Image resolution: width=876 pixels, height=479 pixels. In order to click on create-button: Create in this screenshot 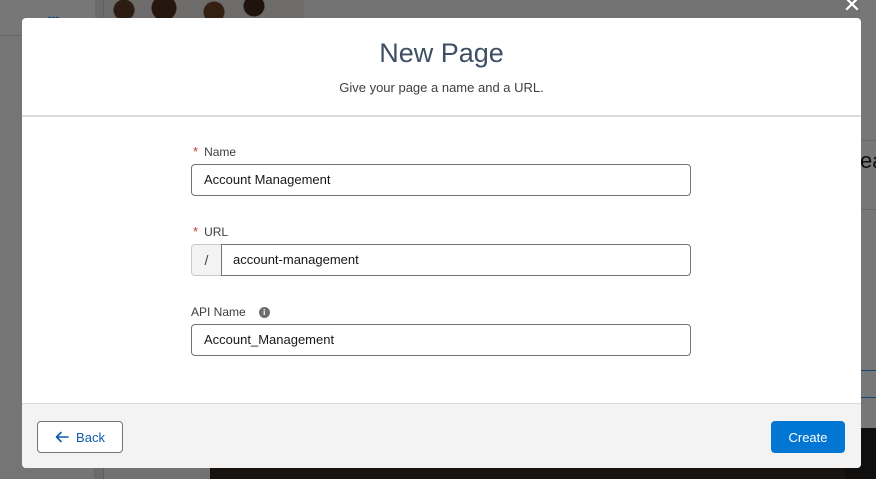, I will do `click(808, 437)`.